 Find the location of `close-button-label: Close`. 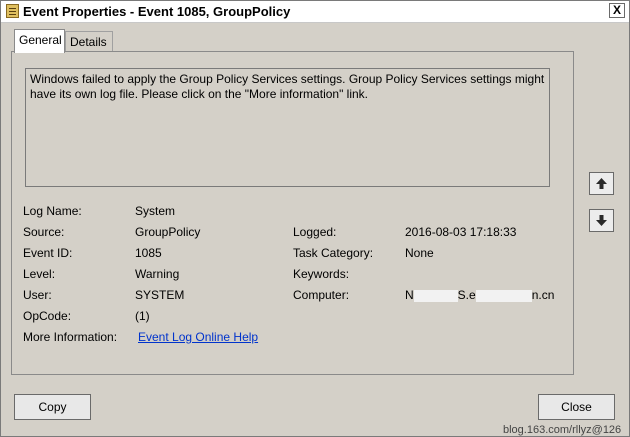

close-button-label: Close is located at coordinates (576, 407).